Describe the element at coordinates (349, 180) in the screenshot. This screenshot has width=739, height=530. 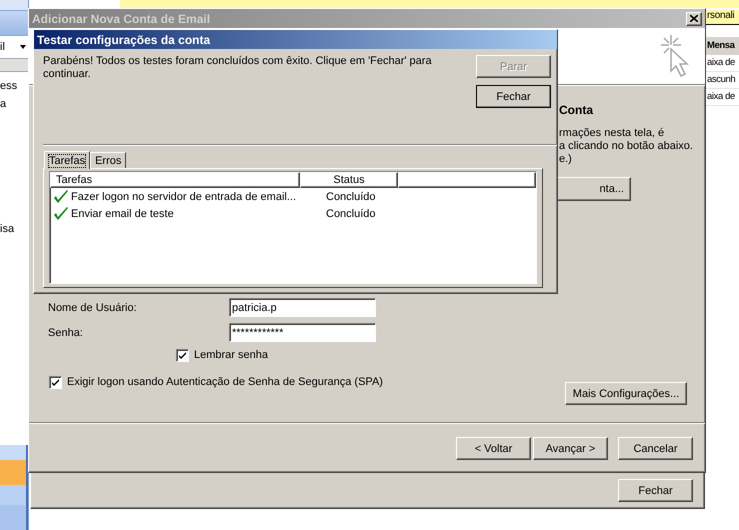
I see `column-header: Status` at that location.